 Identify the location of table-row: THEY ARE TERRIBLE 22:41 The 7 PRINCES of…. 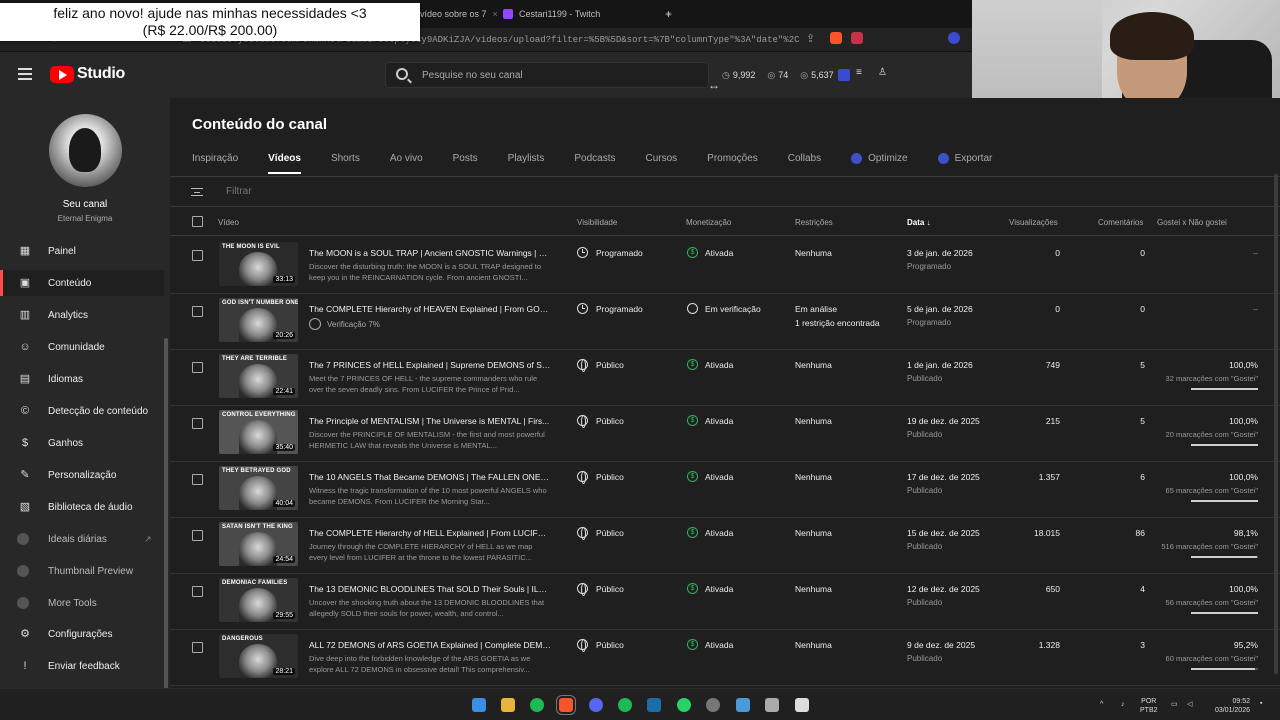
(725, 378).